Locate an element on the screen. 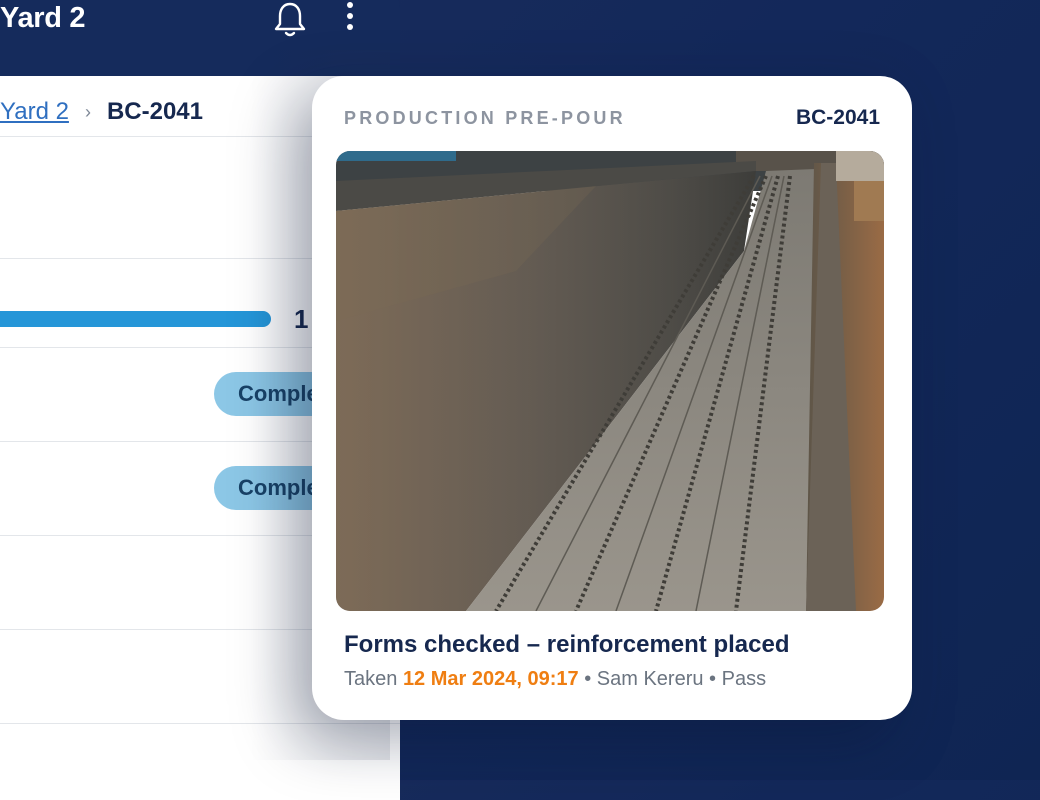  breadcrumb-link-yard: Yard 2 is located at coordinates (34, 112).